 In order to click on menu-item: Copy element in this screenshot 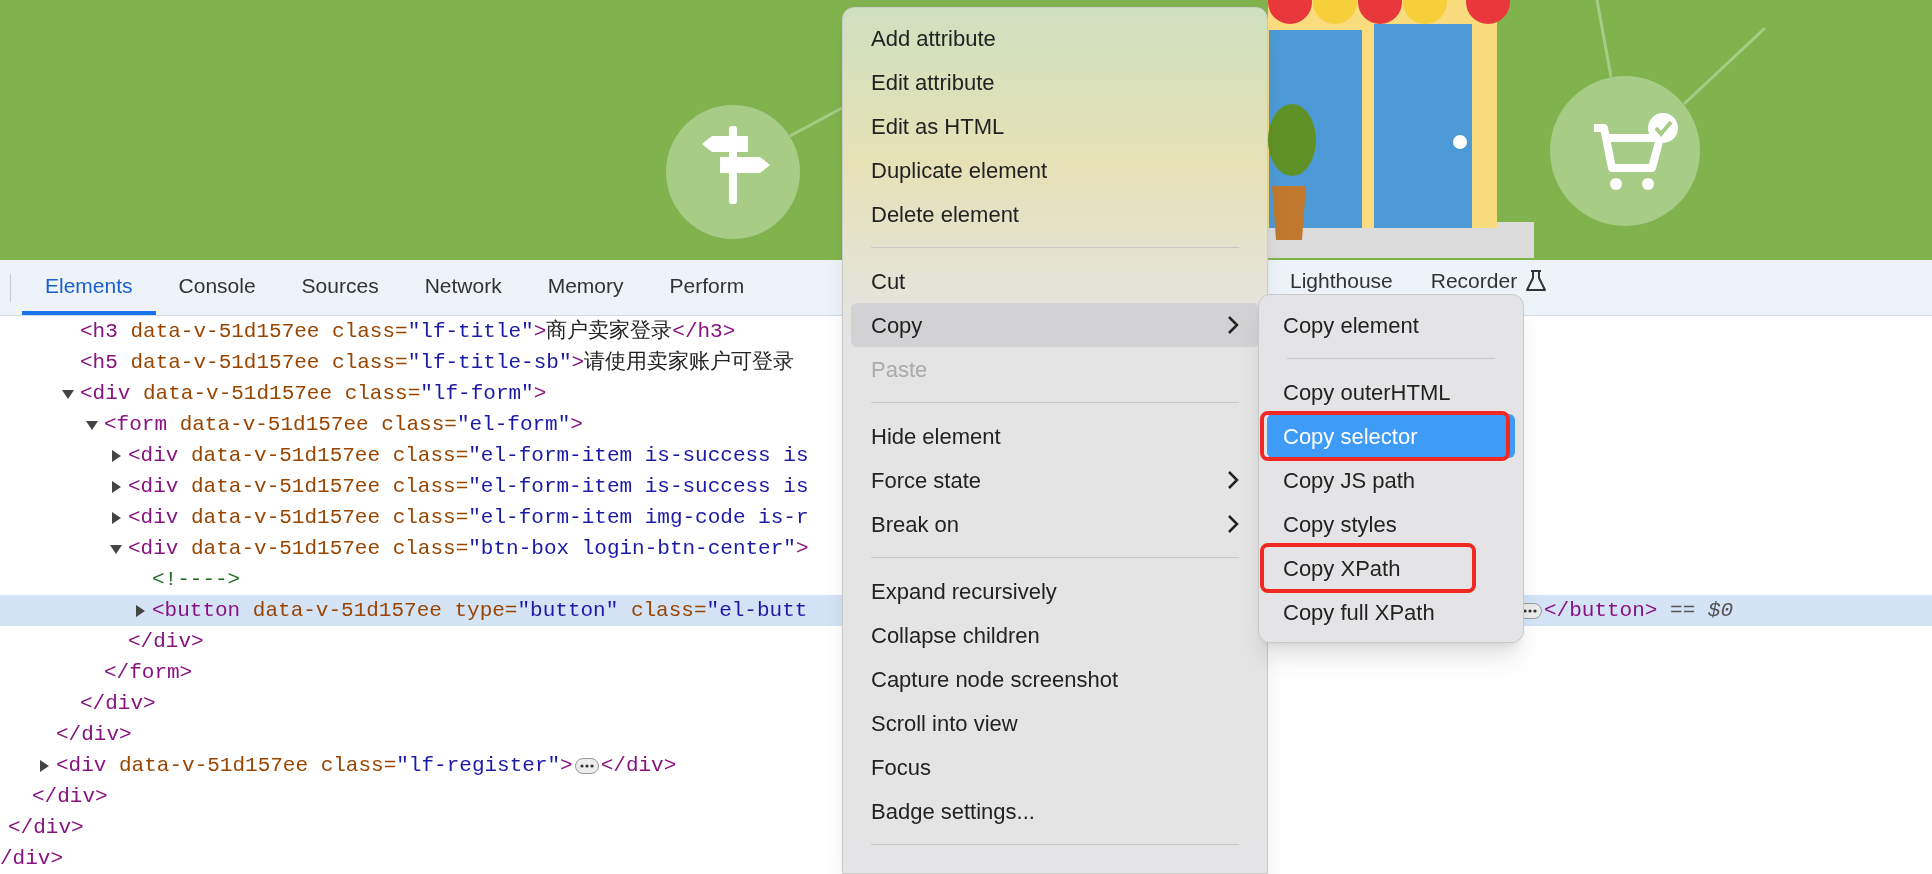, I will do `click(1391, 325)`.